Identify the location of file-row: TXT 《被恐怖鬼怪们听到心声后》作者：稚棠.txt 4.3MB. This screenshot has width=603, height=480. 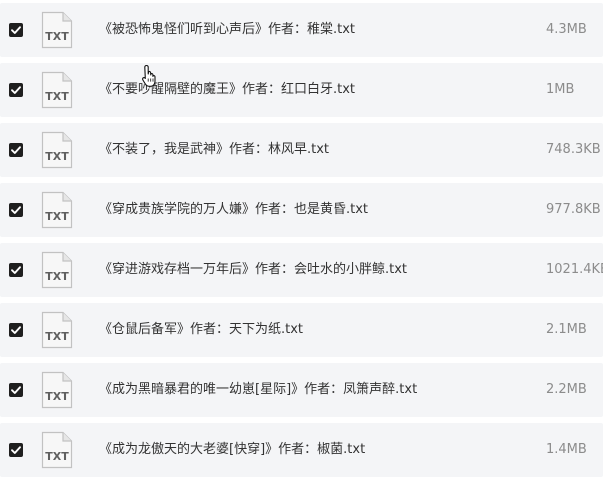
(301, 30).